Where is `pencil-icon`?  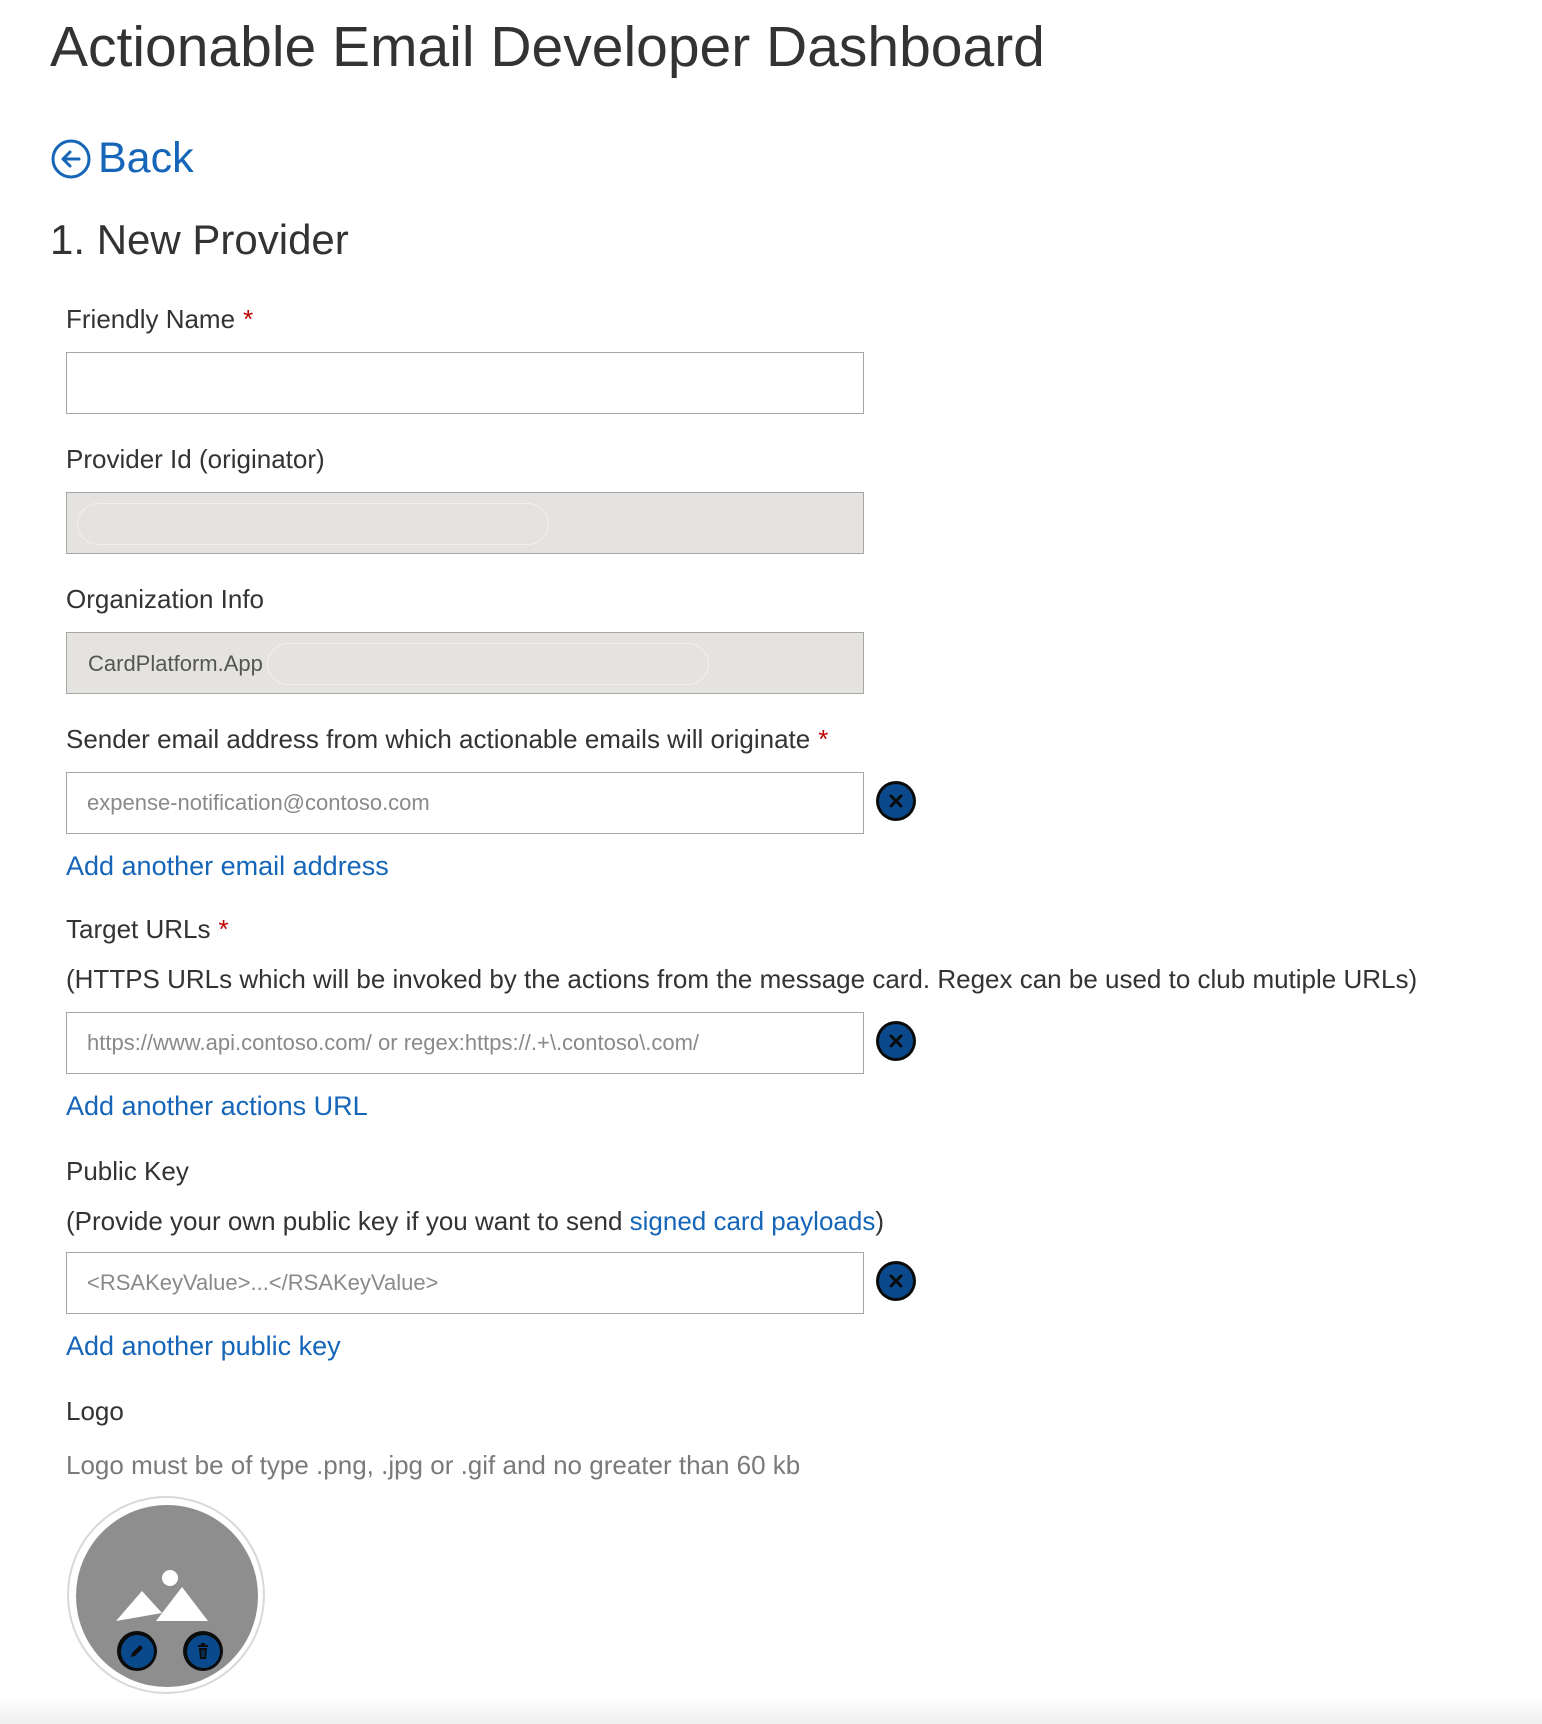
pencil-icon is located at coordinates (137, 1651).